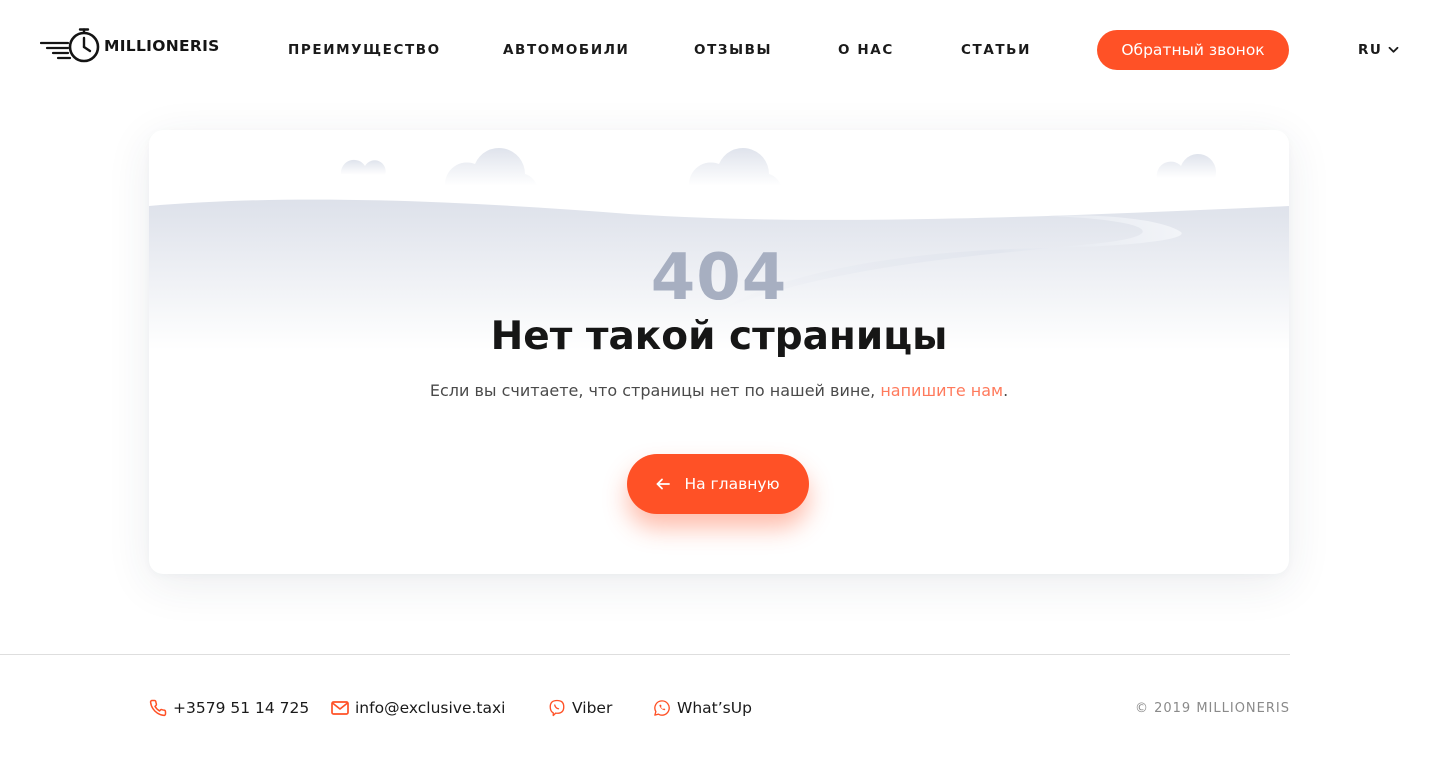 This screenshot has height=761, width=1440. Describe the element at coordinates (664, 484) in the screenshot. I see `arrow-left-icon` at that location.